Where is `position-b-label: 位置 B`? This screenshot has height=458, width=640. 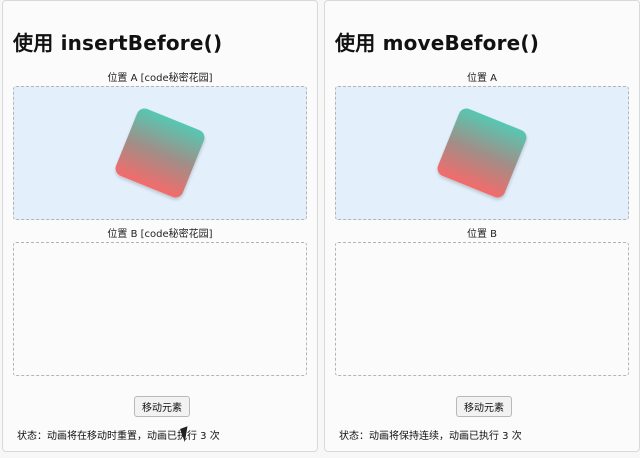
position-b-label: 位置 B is located at coordinates (482, 234).